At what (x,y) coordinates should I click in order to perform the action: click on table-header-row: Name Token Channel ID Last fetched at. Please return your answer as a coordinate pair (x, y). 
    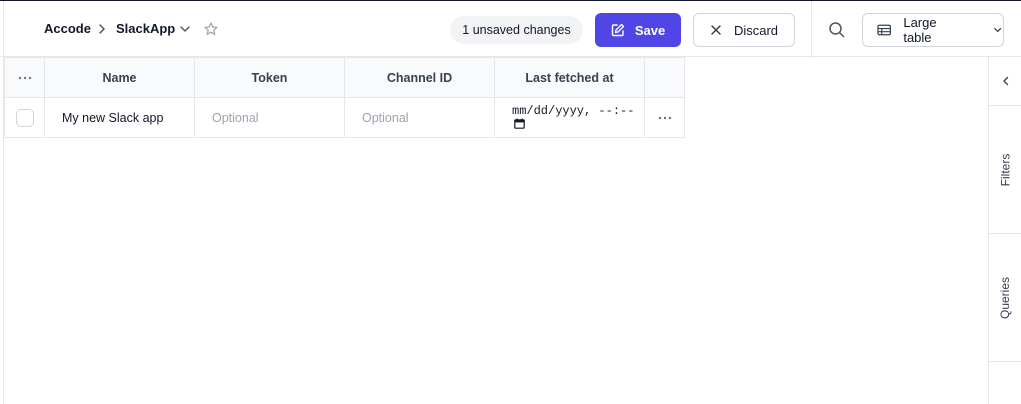
    Looking at the image, I should click on (344, 77).